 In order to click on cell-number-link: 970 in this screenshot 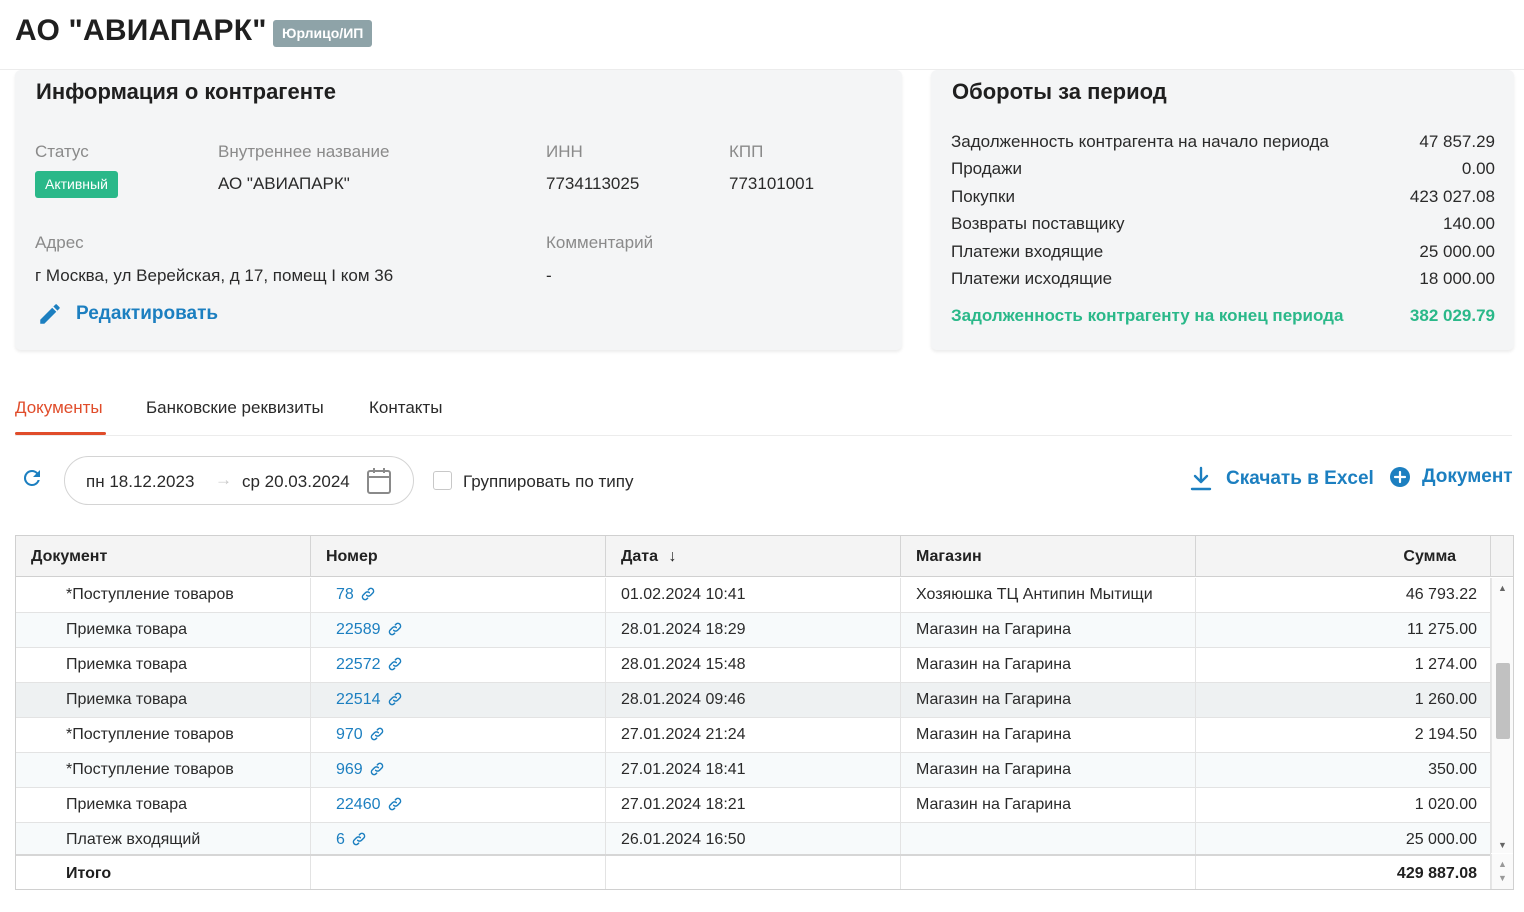, I will do `click(458, 735)`.